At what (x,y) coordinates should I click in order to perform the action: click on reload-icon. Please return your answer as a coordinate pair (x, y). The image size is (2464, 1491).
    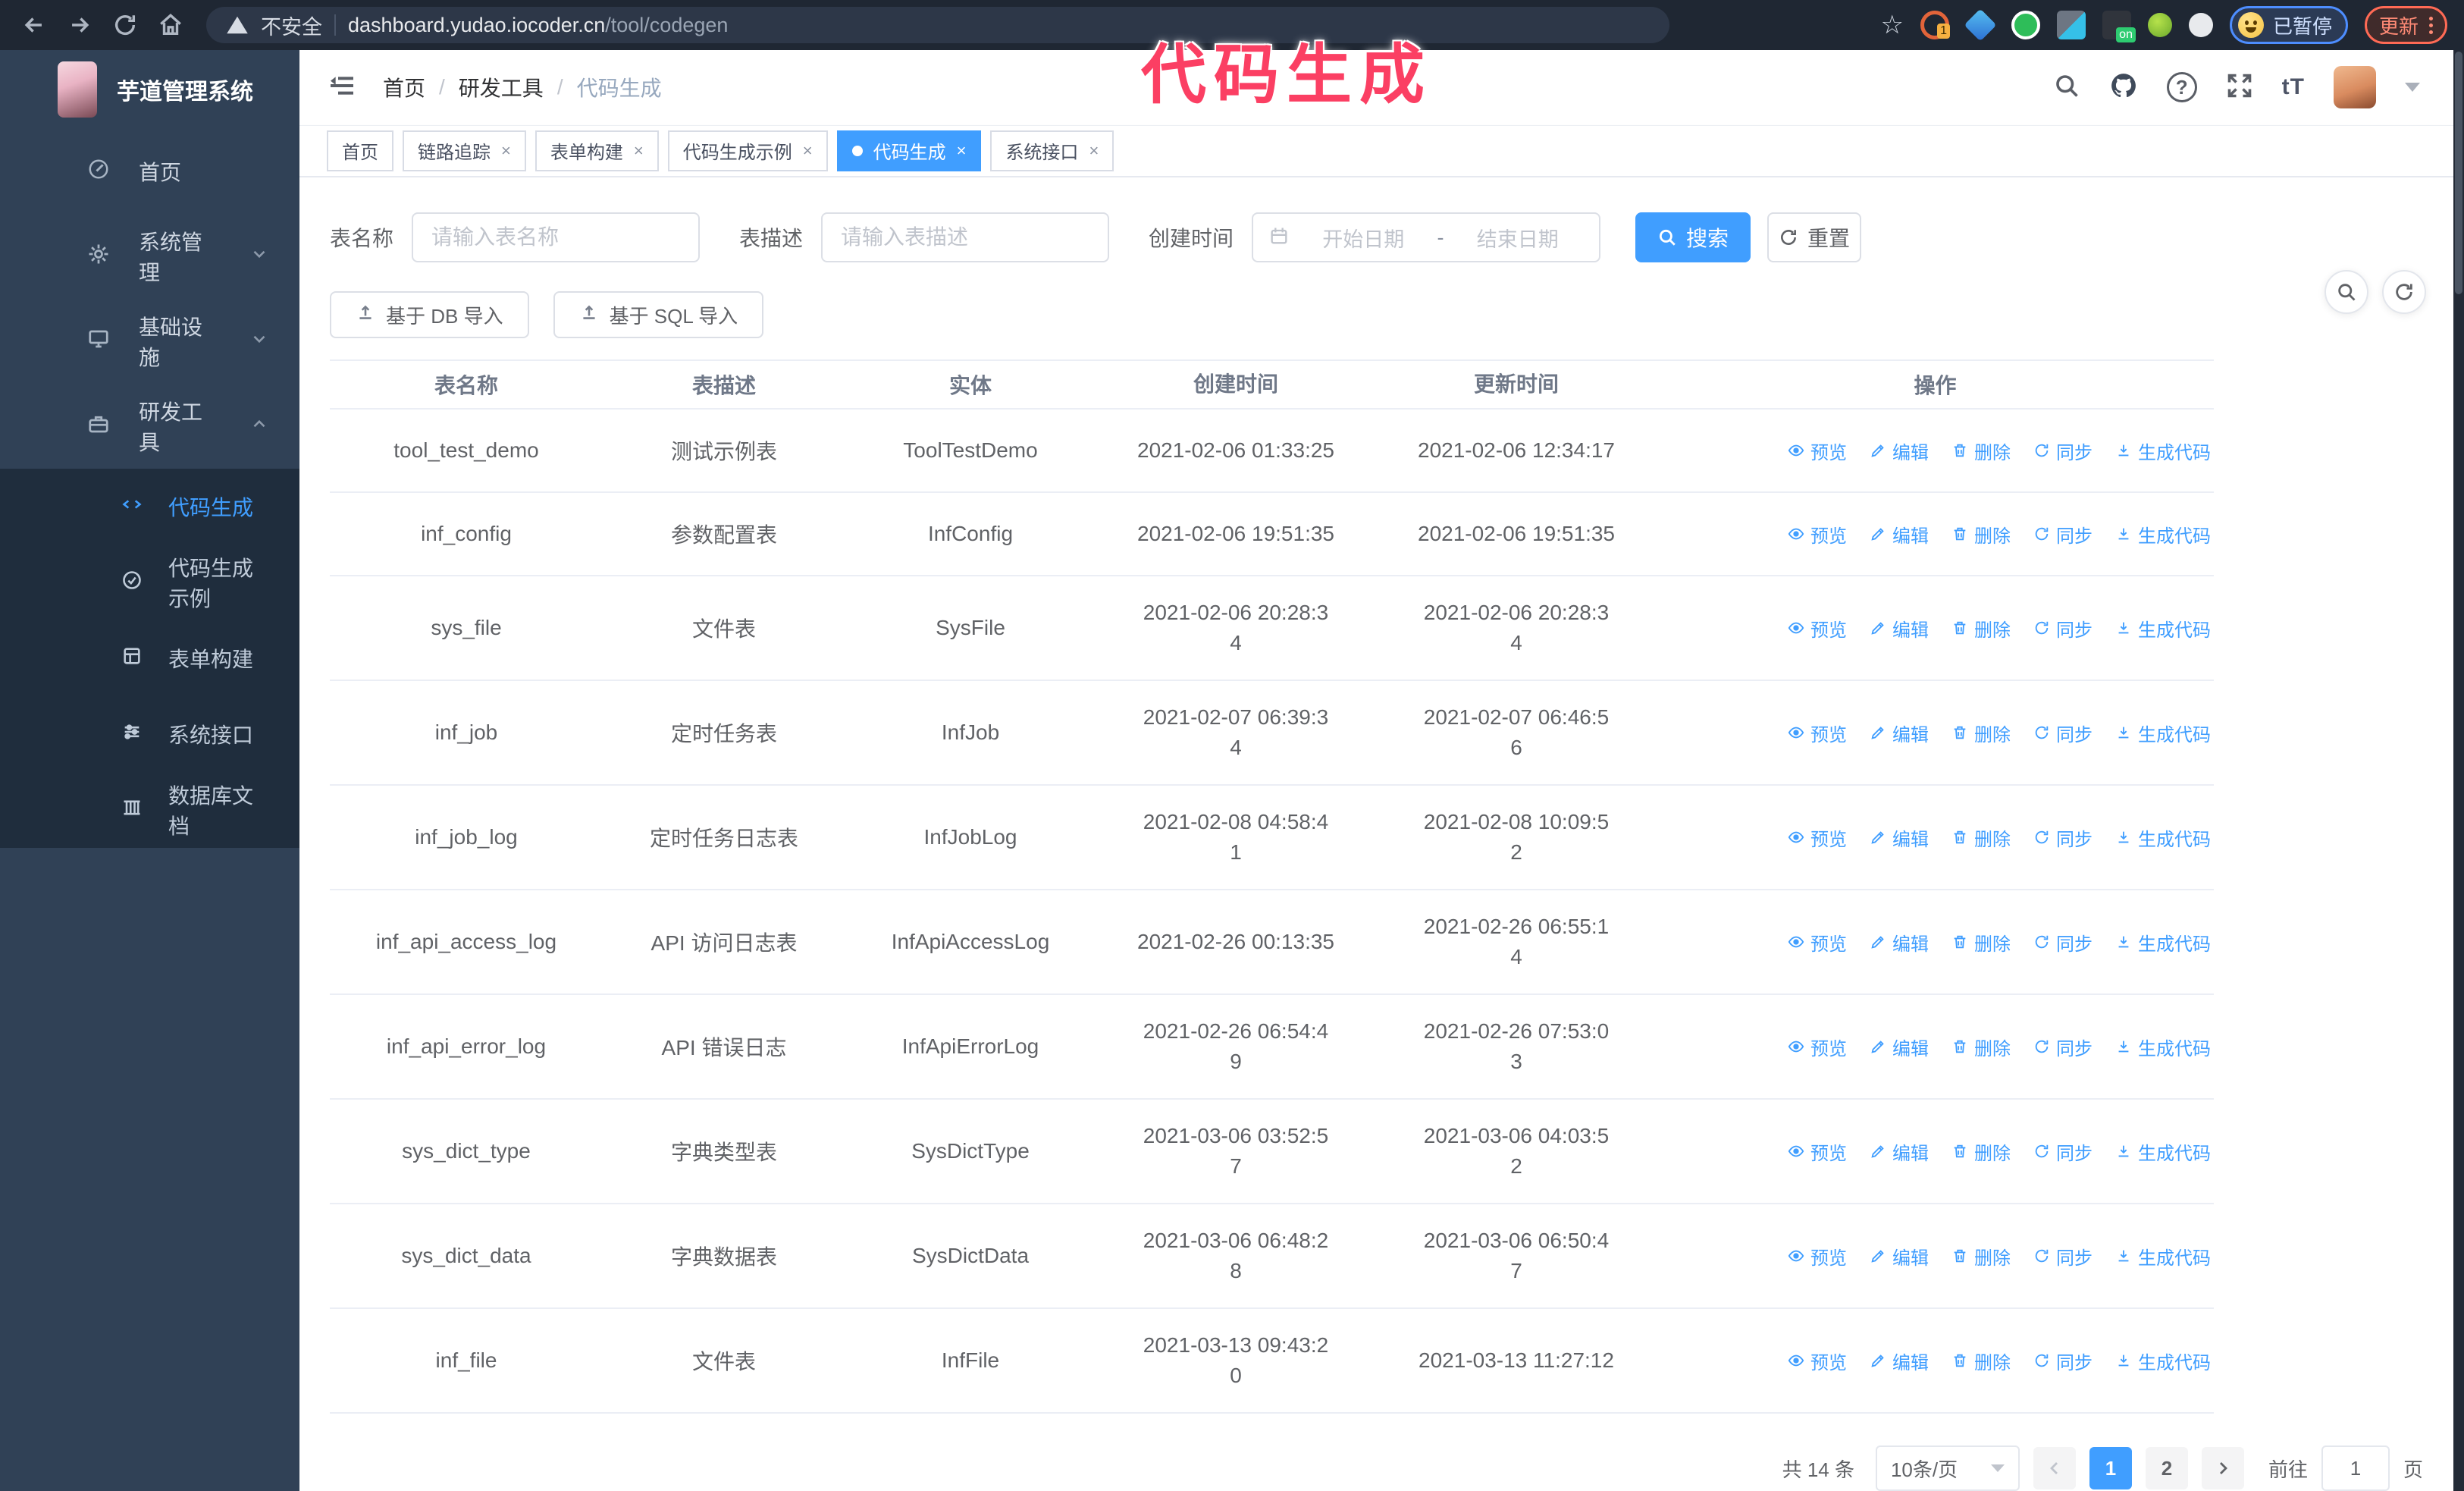
    Looking at the image, I should click on (126, 25).